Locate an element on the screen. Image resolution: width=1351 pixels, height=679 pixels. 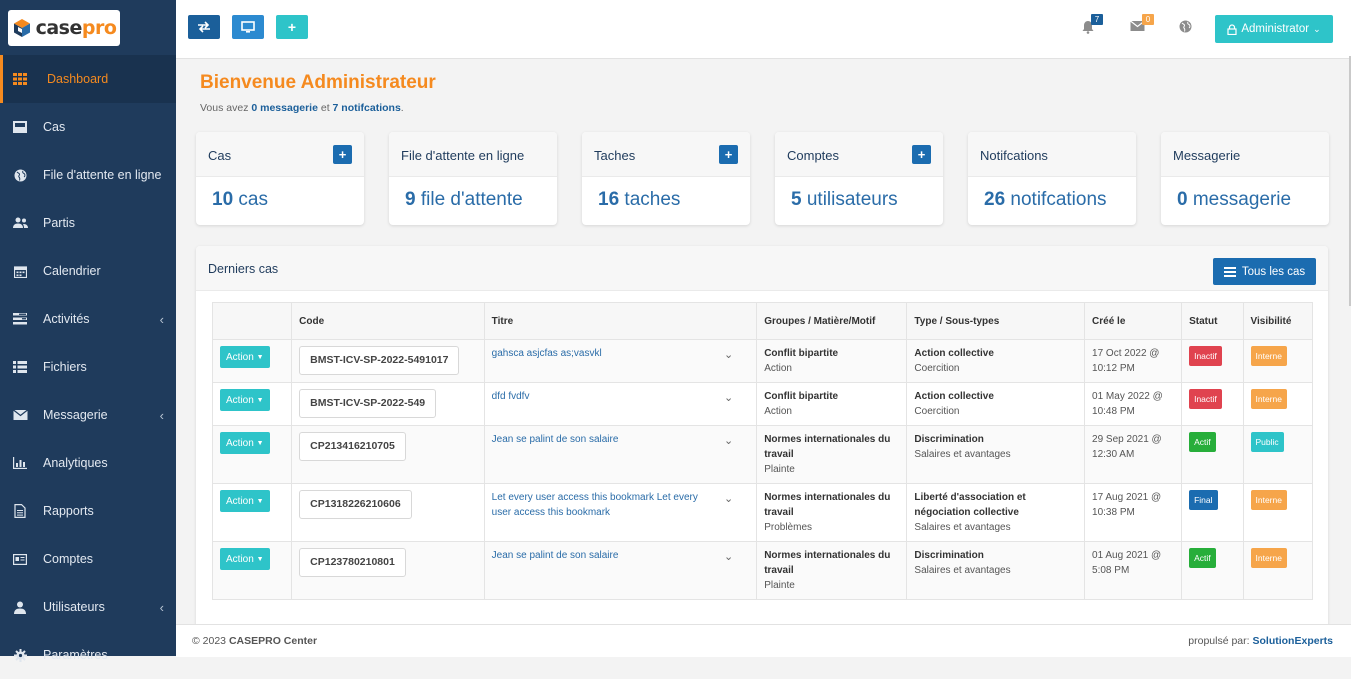
status-badge: Final is located at coordinates (1203, 500).